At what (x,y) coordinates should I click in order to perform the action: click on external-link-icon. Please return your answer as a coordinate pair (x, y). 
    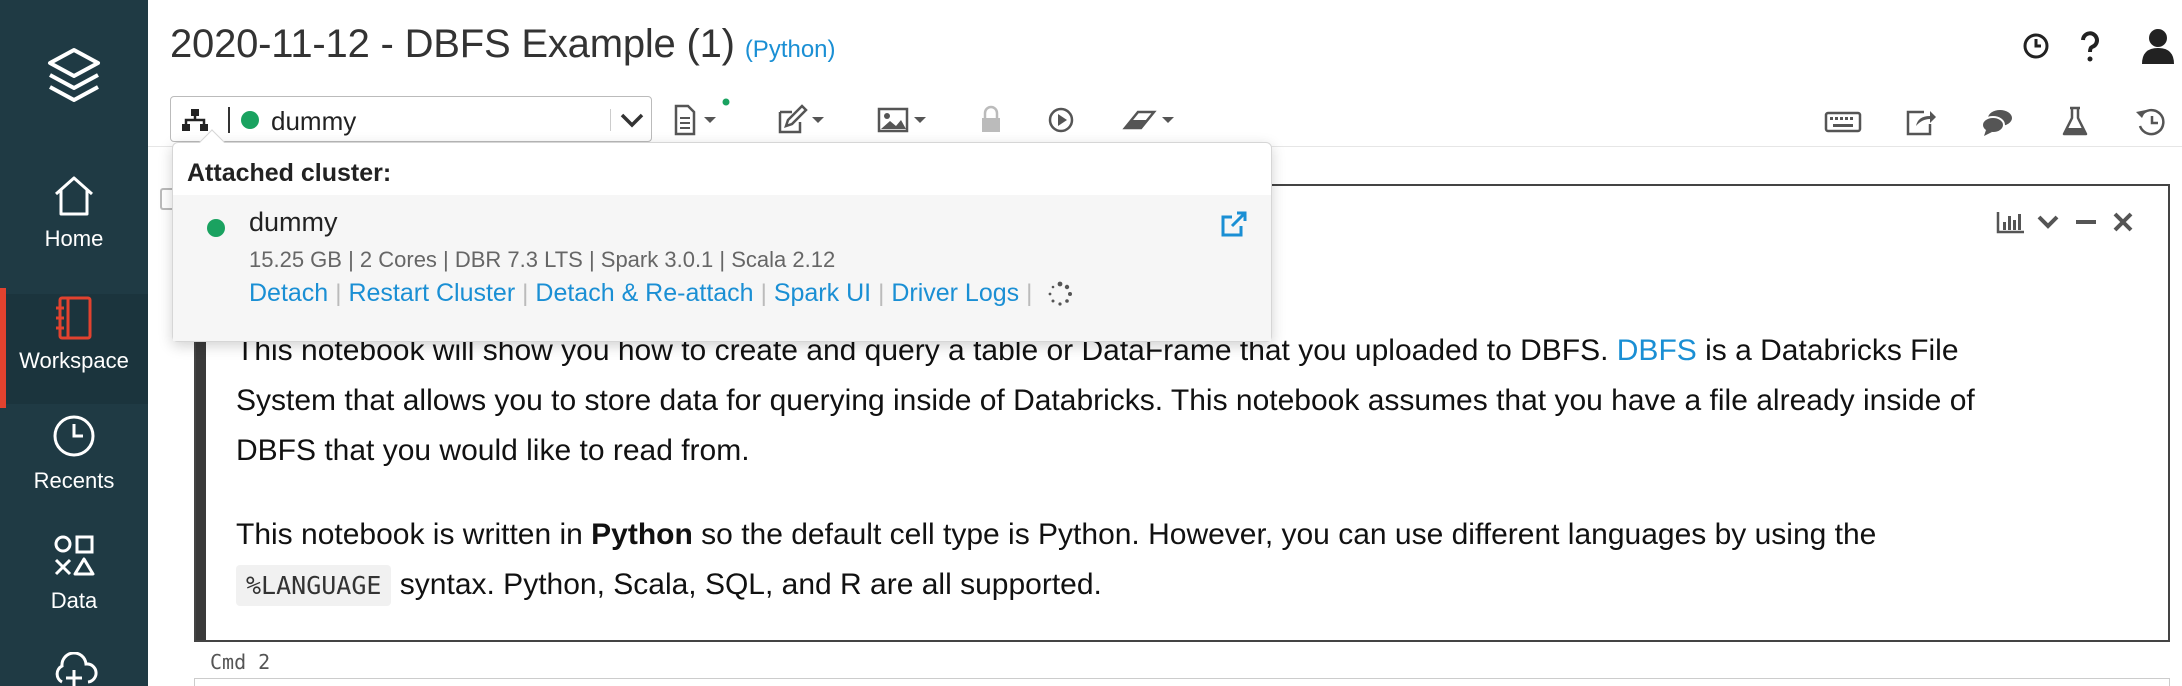
    Looking at the image, I should click on (1234, 224).